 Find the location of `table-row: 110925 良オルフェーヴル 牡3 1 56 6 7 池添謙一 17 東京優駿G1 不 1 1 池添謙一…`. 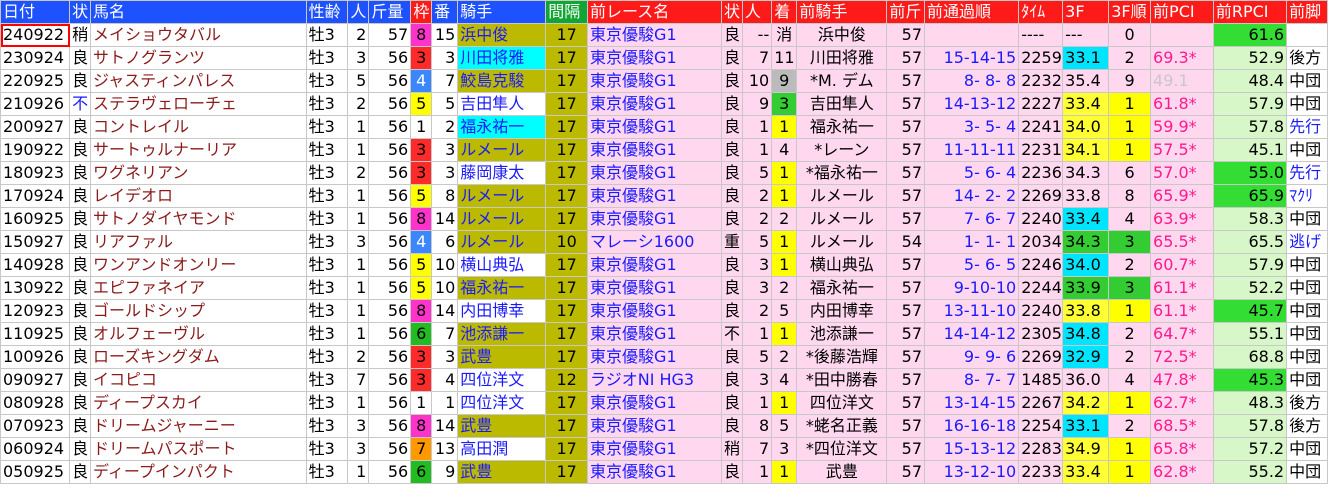

table-row: 110925 良オルフェーヴル 牡3 1 56 6 7 池添謙一 17 東京優駿G1 不 1 1 池添謙一… is located at coordinates (664, 334).